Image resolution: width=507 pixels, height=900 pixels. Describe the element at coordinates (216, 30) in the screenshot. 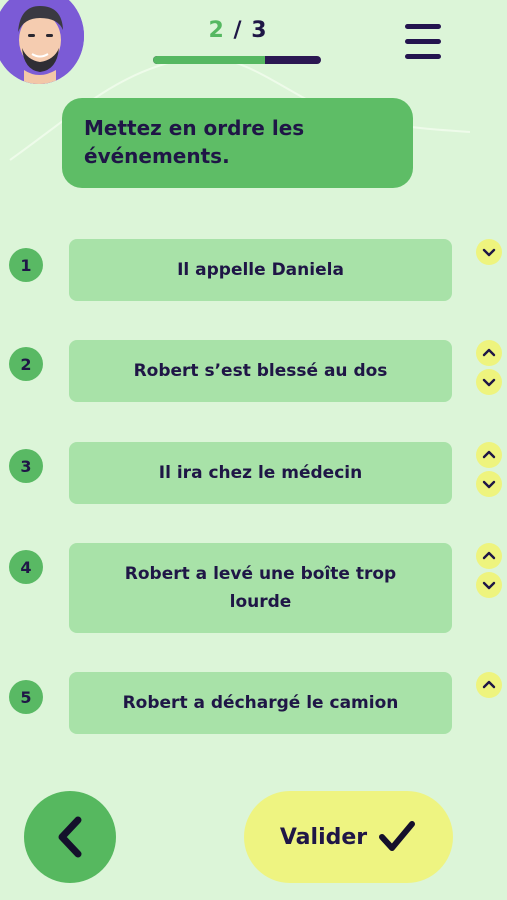

I see `progress-current: 2` at that location.